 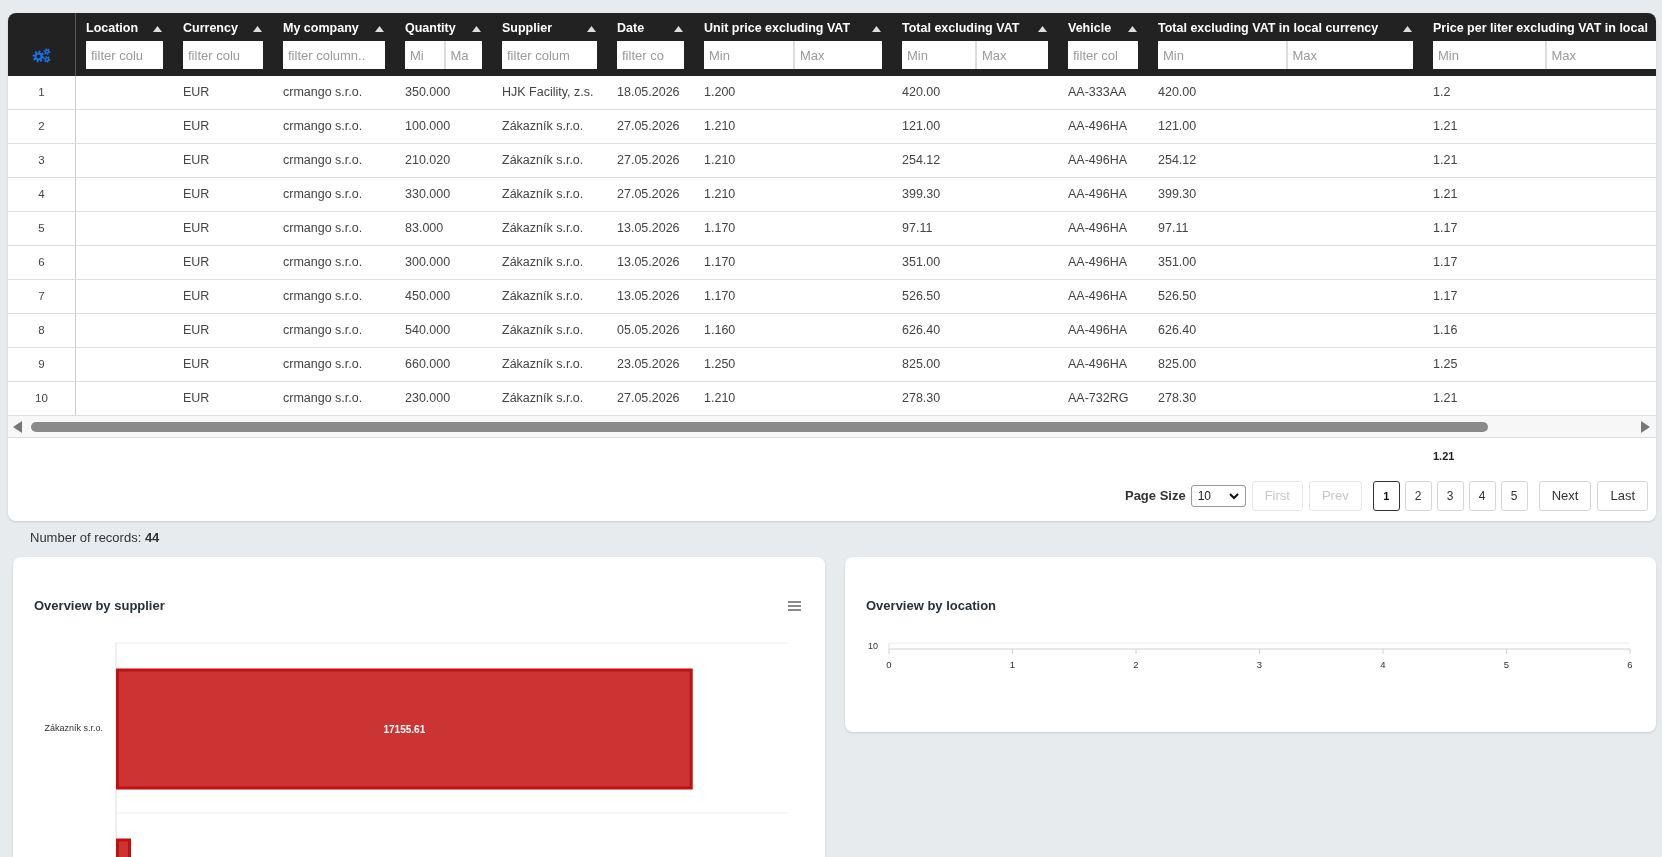 What do you see at coordinates (404, 729) in the screenshot?
I see `data-label: 17155.61` at bounding box center [404, 729].